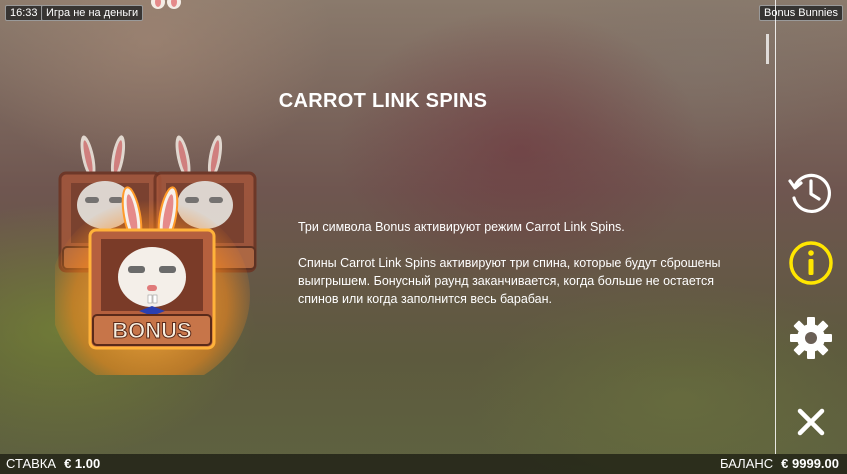  What do you see at coordinates (92, 13) in the screenshot?
I see `play-mode-label: Игра не на деньги` at bounding box center [92, 13].